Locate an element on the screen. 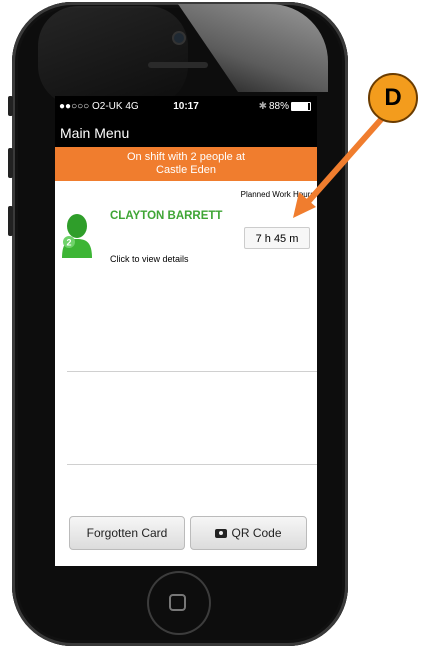 The height and width of the screenshot is (649, 426). battery-icon is located at coordinates (301, 106).